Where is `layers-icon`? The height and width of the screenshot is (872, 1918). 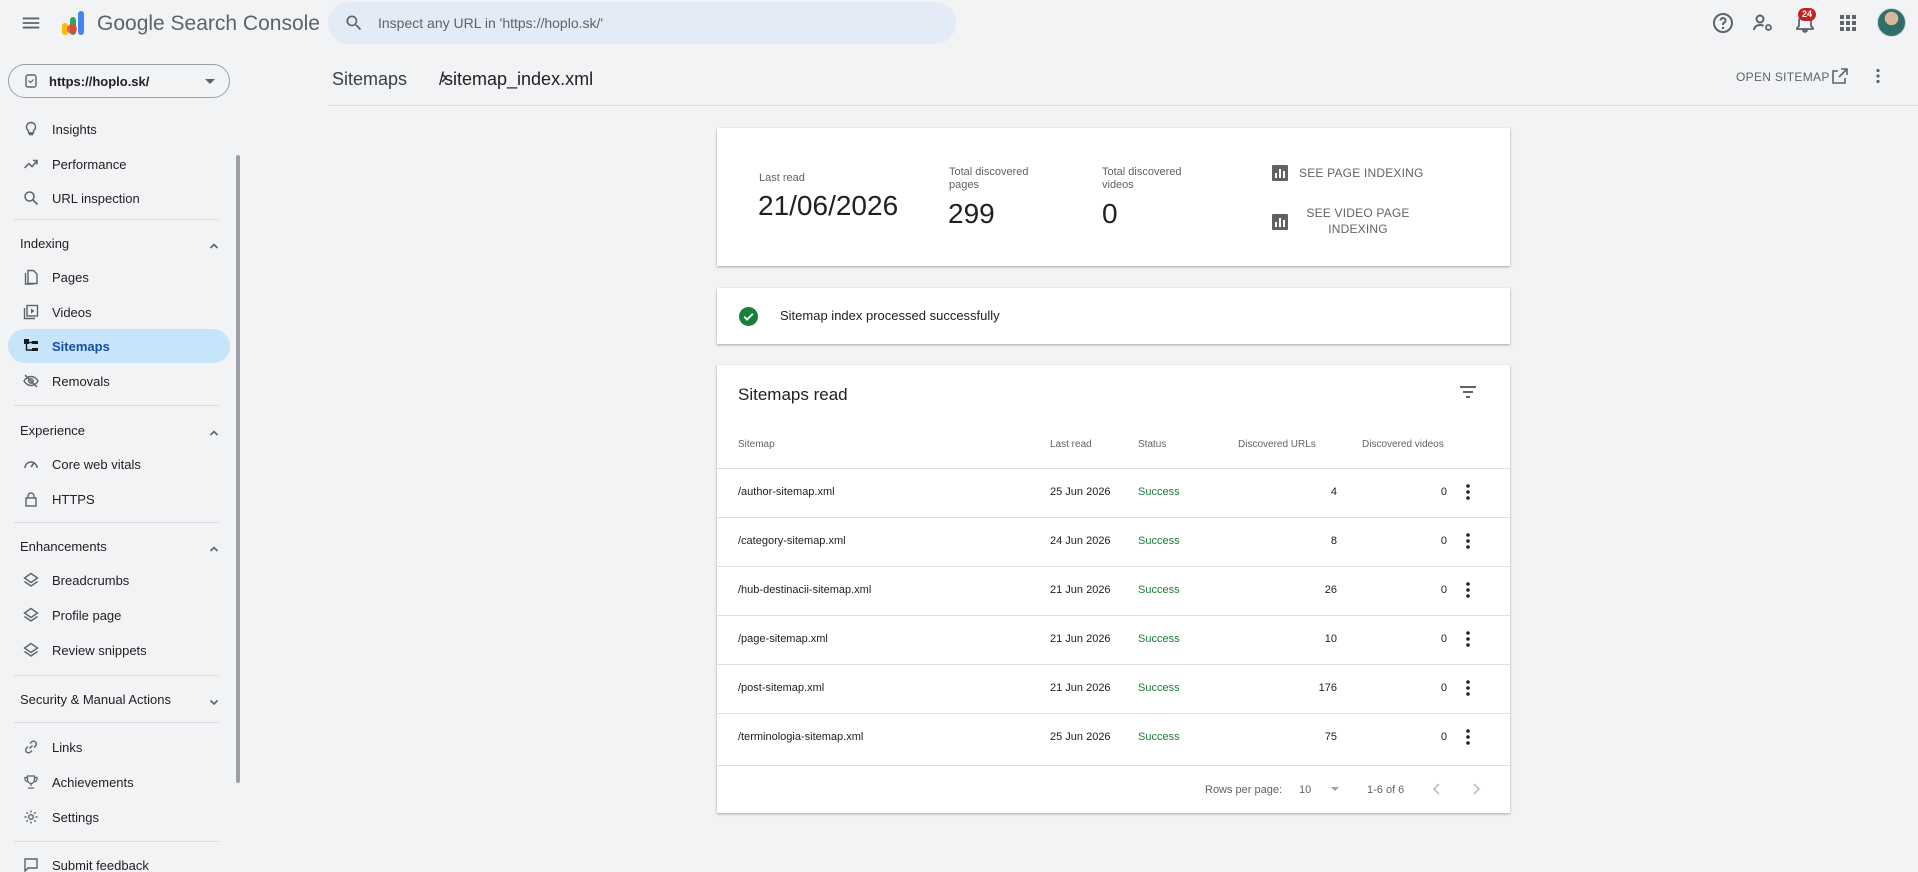
layers-icon is located at coordinates (31, 614).